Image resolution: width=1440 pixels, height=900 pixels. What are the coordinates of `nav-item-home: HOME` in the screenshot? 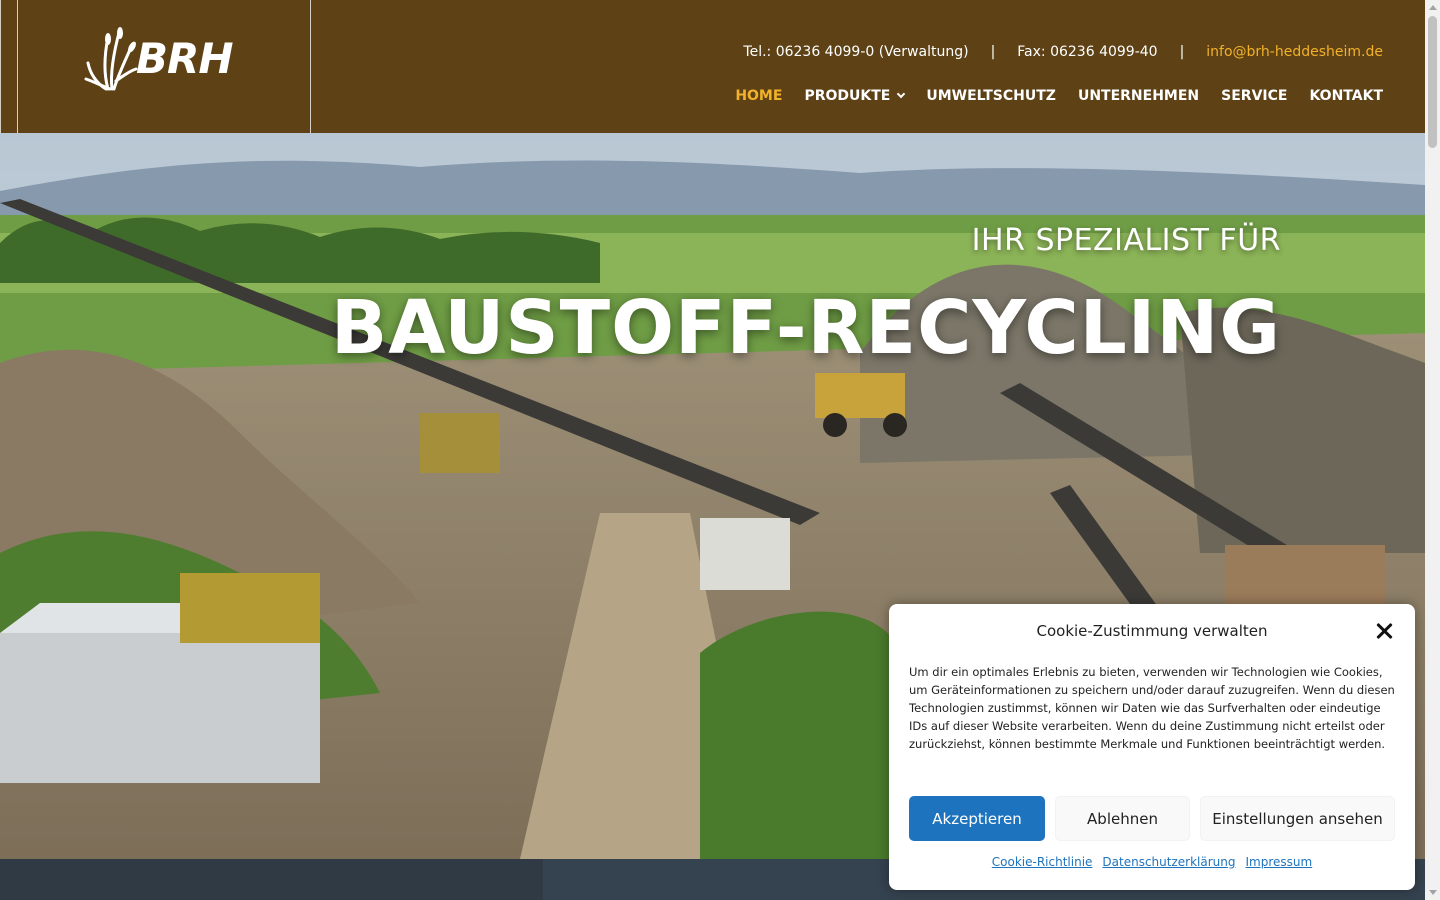 It's located at (758, 96).